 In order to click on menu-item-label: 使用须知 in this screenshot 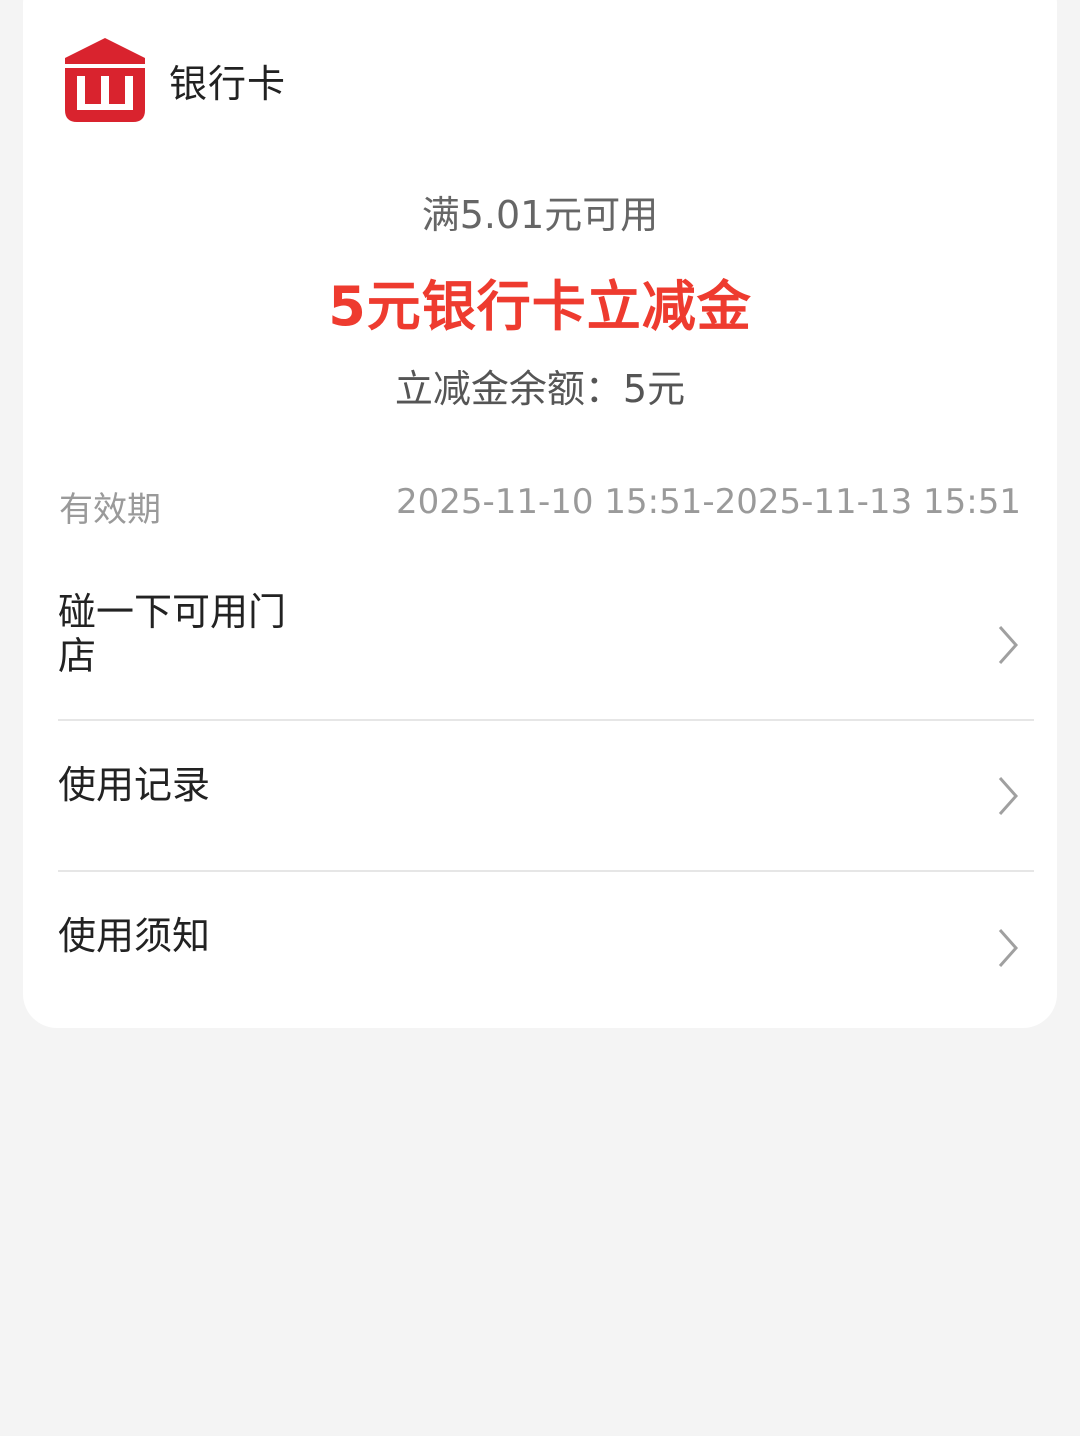, I will do `click(134, 936)`.